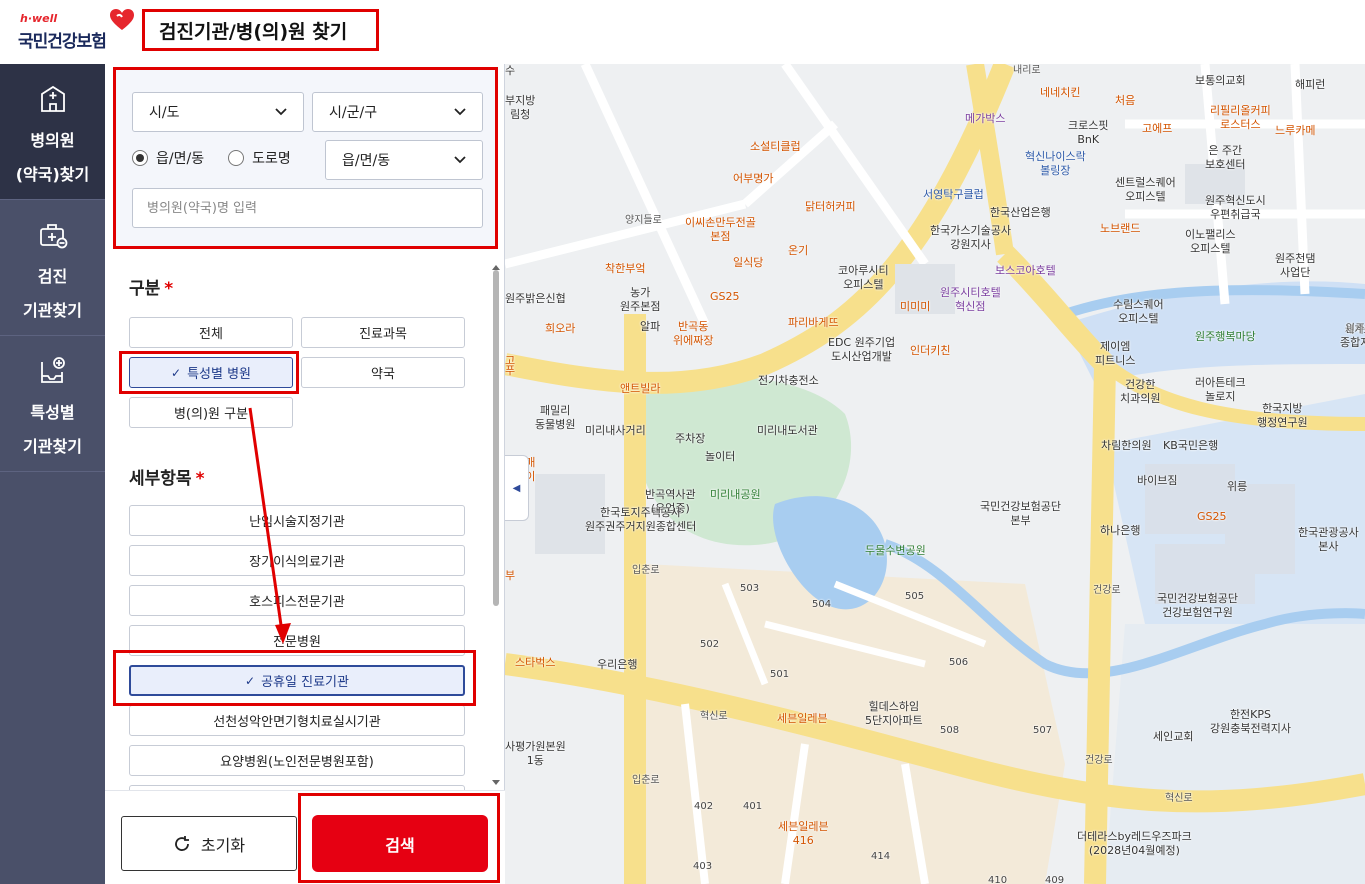 This screenshot has height=884, width=1365. Describe the element at coordinates (1237, 487) in the screenshot. I see `map-place-label: 위릉` at that location.